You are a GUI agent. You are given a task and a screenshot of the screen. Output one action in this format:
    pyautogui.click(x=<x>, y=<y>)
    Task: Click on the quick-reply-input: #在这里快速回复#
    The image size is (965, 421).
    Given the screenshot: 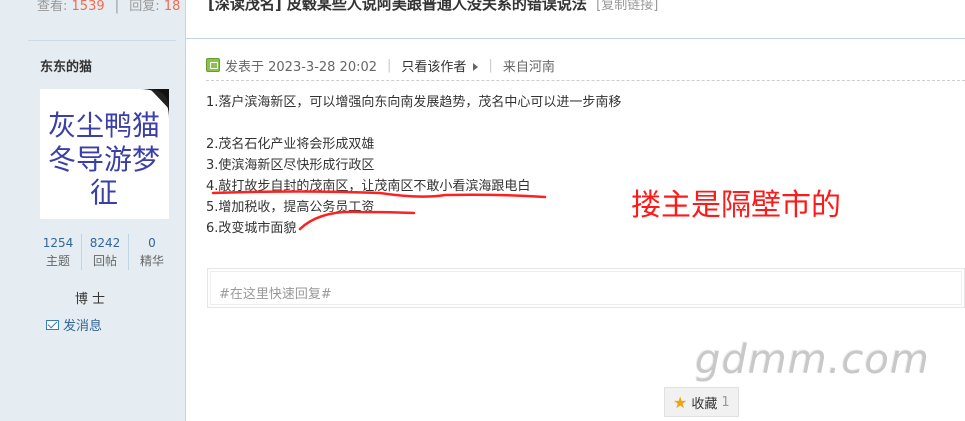 What is the action you would take?
    pyautogui.click(x=586, y=288)
    